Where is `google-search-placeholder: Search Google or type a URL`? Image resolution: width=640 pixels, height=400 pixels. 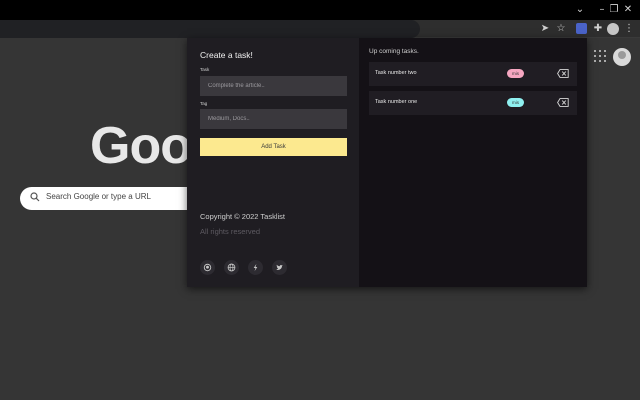
google-search-placeholder: Search Google or type a URL is located at coordinates (98, 196).